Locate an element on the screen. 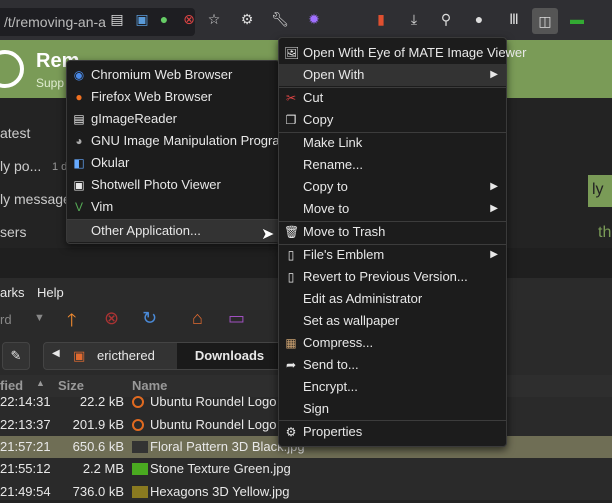 The width and height of the screenshot is (612, 503). path-downloads: Downloads is located at coordinates (229, 356).